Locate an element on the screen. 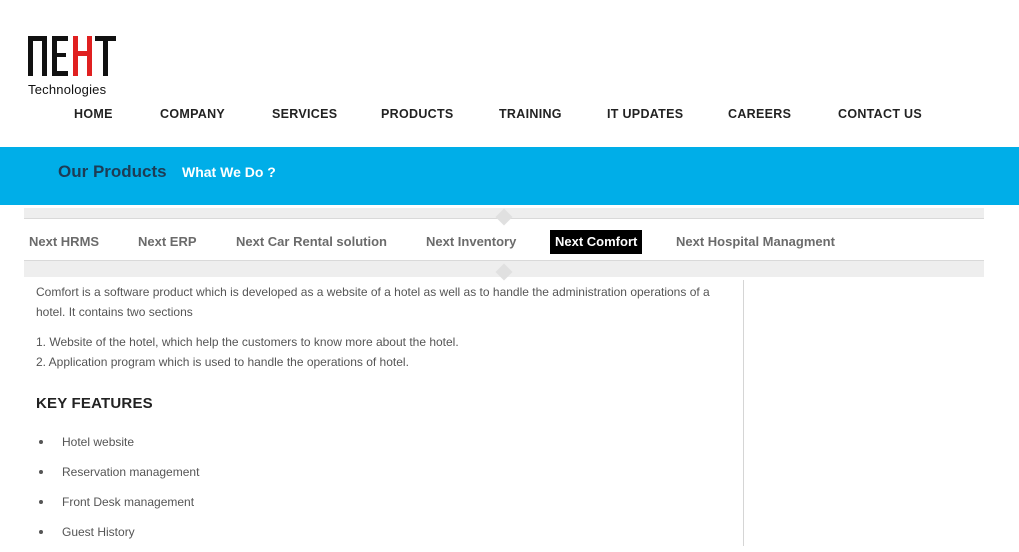 The width and height of the screenshot is (1019, 552). logo-tagline: Technologies is located at coordinates (67, 89).